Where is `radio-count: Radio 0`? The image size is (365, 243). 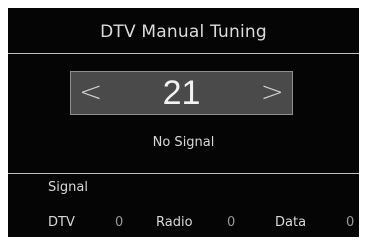 radio-count: Radio 0 is located at coordinates (195, 222).